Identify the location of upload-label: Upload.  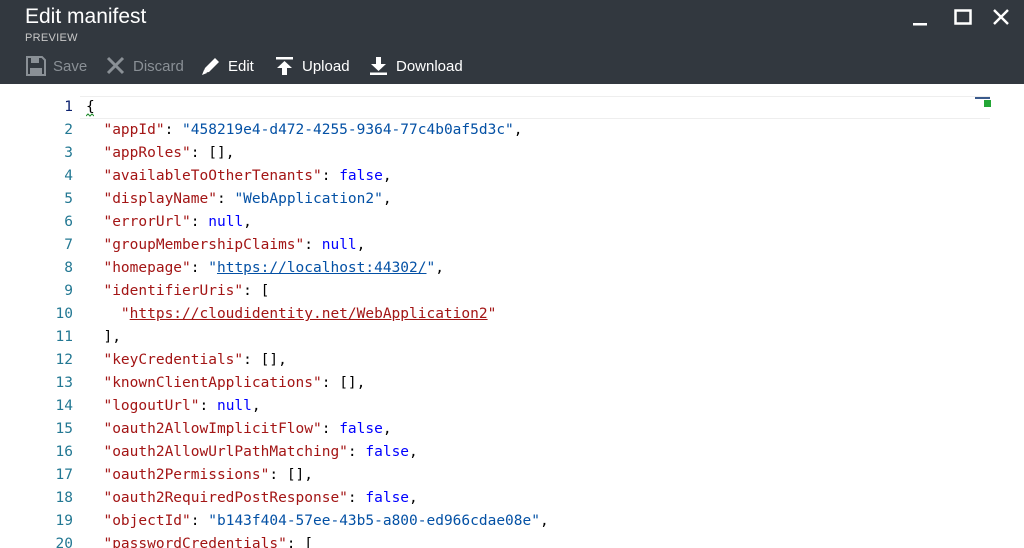
(326, 66).